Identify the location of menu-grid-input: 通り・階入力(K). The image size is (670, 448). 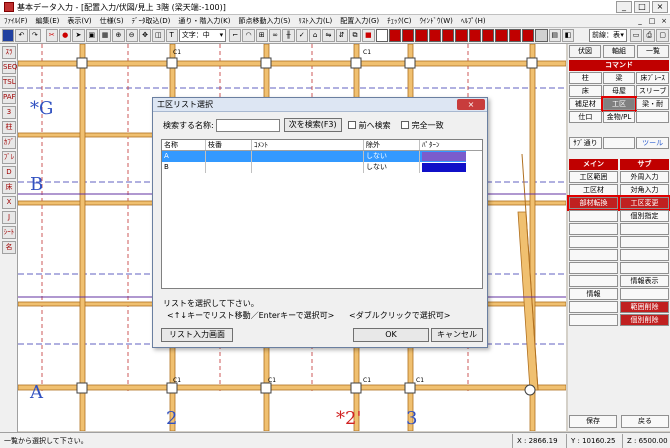
(204, 21).